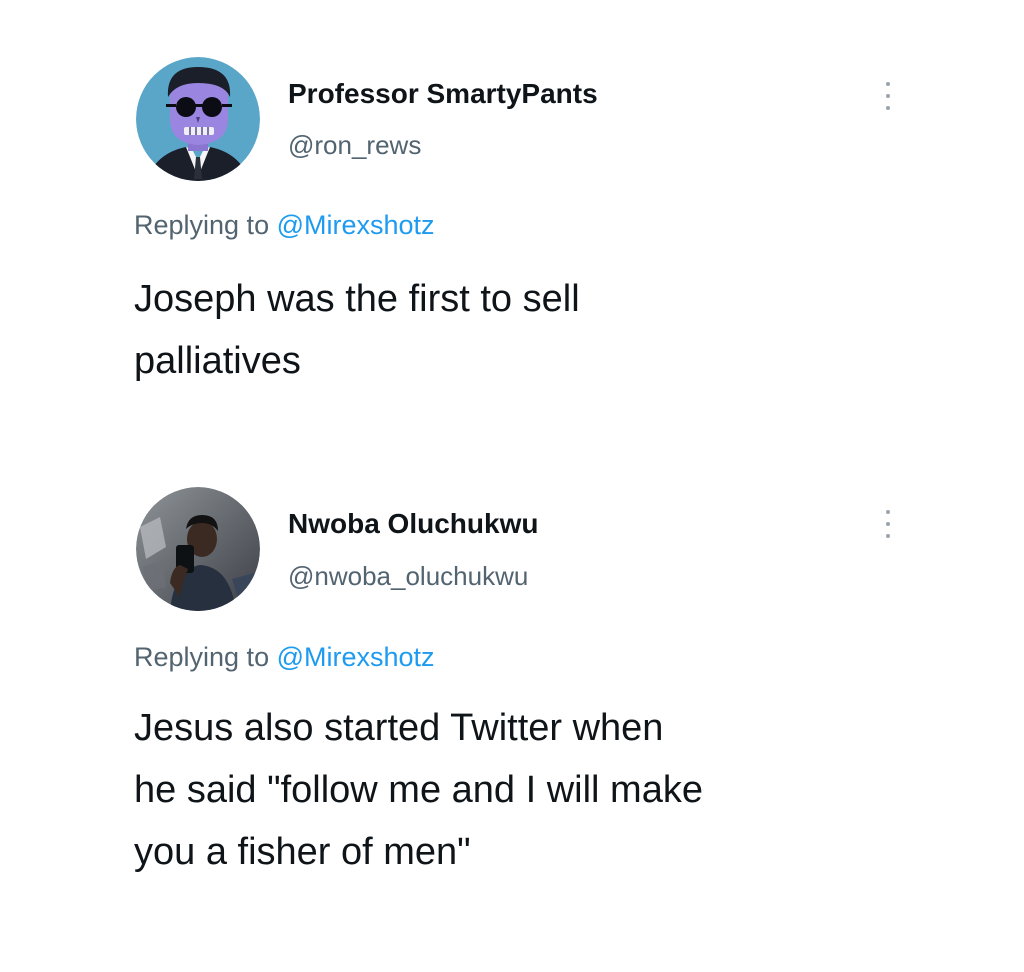 Image resolution: width=1024 pixels, height=972 pixels. Describe the element at coordinates (399, 728) in the screenshot. I see `tweet-text-line: Jesus also started Twitter when` at that location.